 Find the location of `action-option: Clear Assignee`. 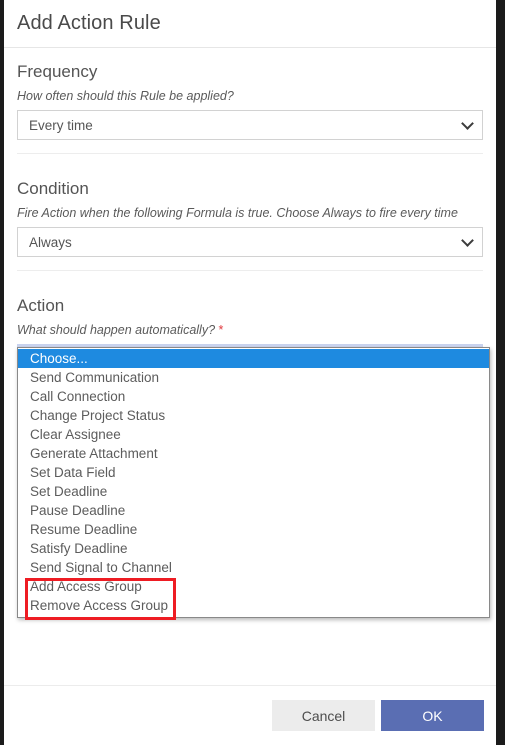

action-option: Clear Assignee is located at coordinates (253, 434).